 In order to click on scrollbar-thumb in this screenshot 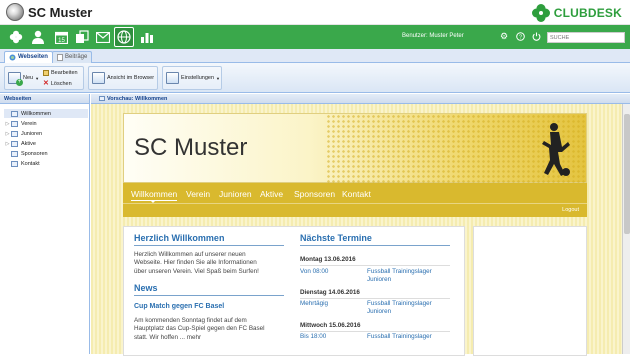, I will do `click(627, 174)`.